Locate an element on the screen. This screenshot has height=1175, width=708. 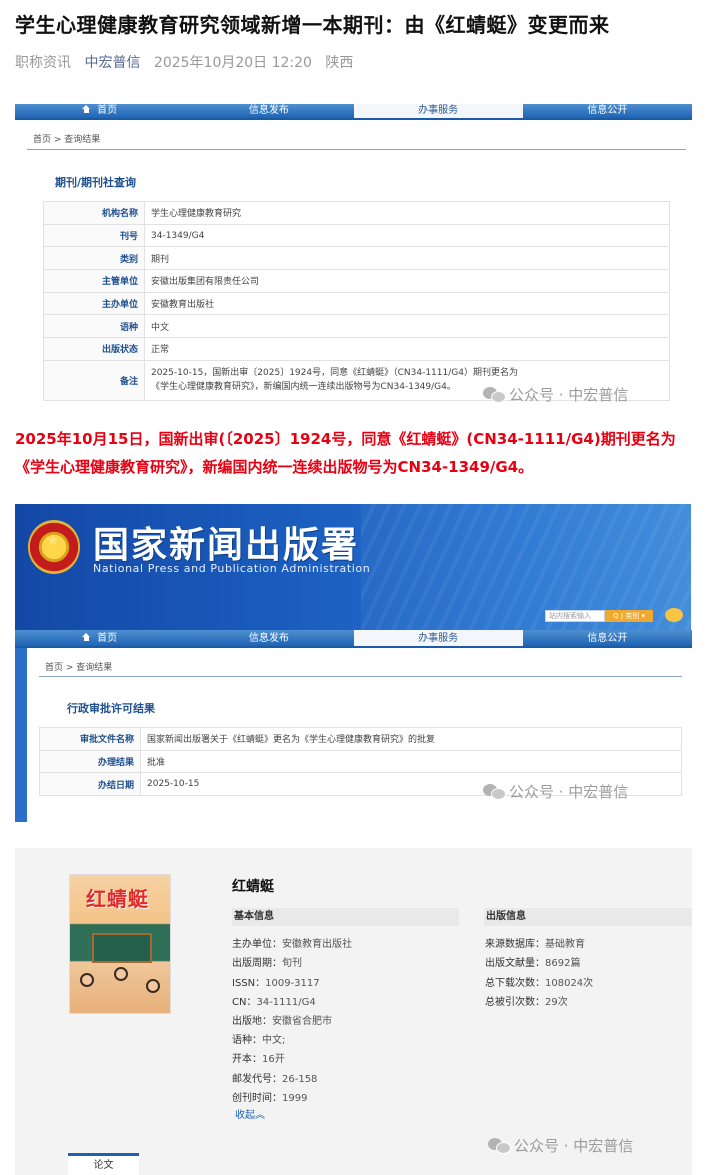
article-title: 学生心理健康教育研究领域新增一本期刊：由《红蜻蜓》变更而来 is located at coordinates (312, 25).